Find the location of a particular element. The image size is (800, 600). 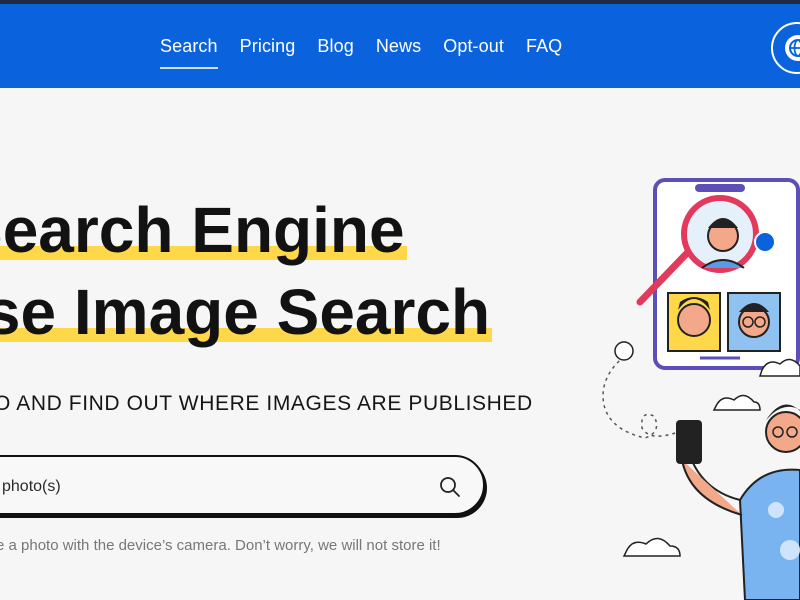

site-header: Search Pricing Blog News Opt-out FAQ is located at coordinates (400, 46).